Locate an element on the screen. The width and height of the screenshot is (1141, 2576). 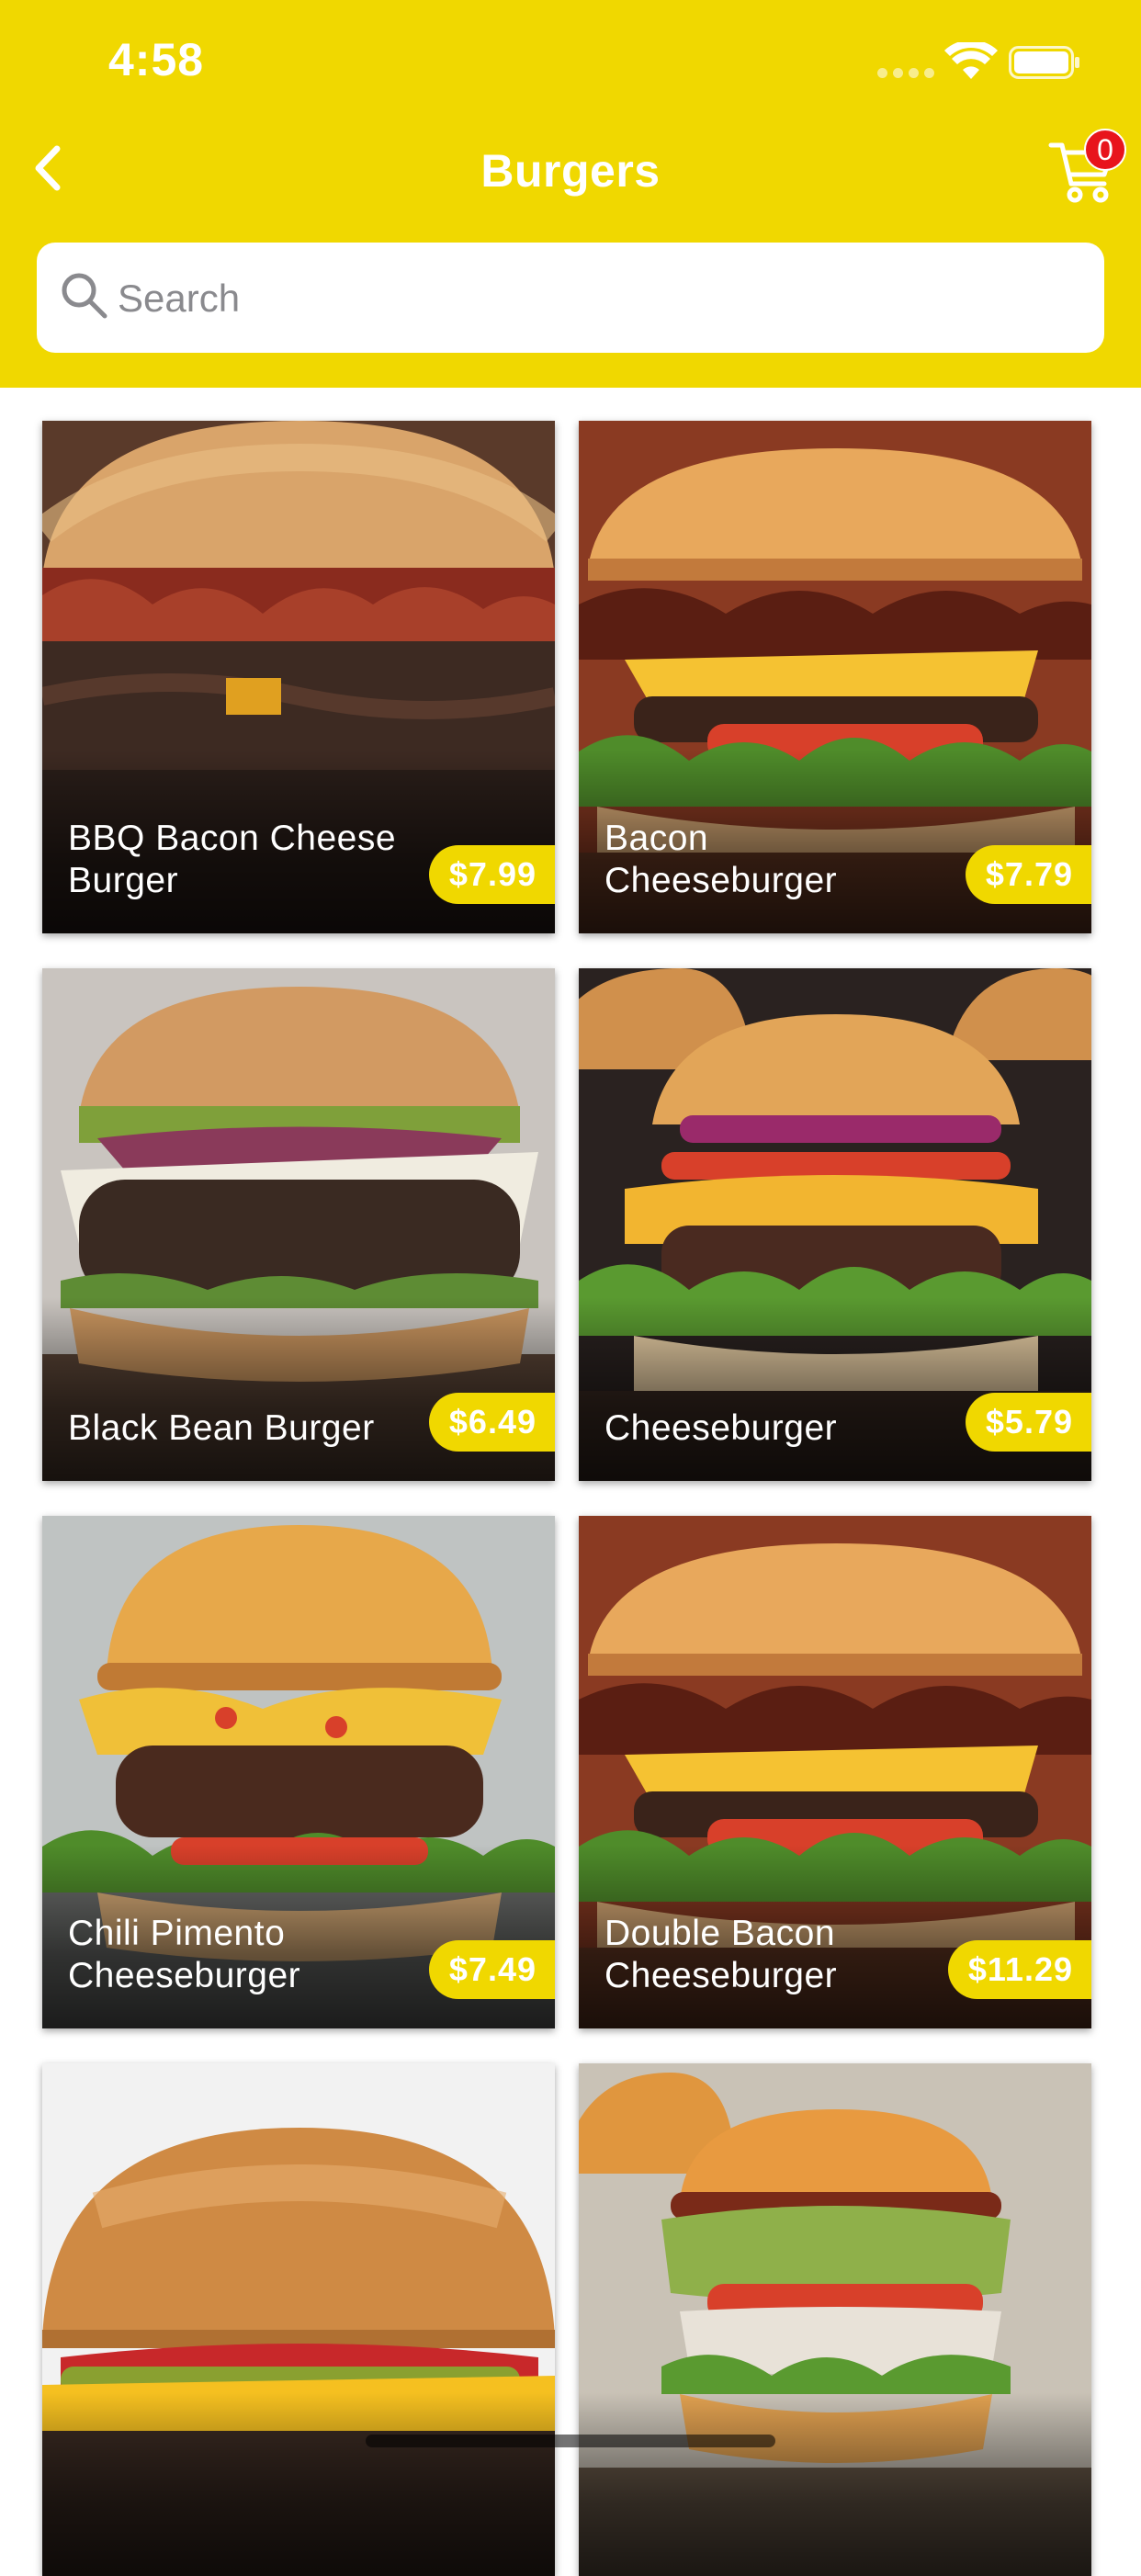
price-tag: $7.99 is located at coordinates (491, 874).